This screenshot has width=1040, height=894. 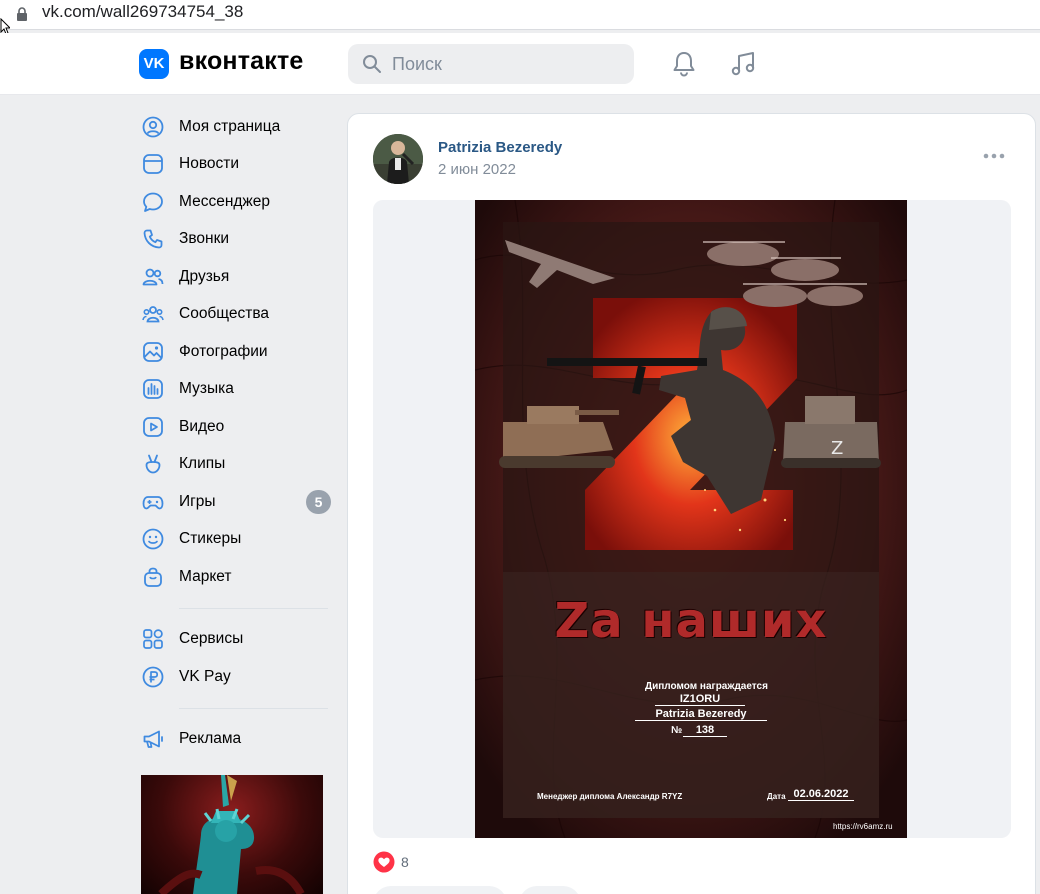 I want to click on diploma-date: 02.06.2022, so click(x=821, y=794).